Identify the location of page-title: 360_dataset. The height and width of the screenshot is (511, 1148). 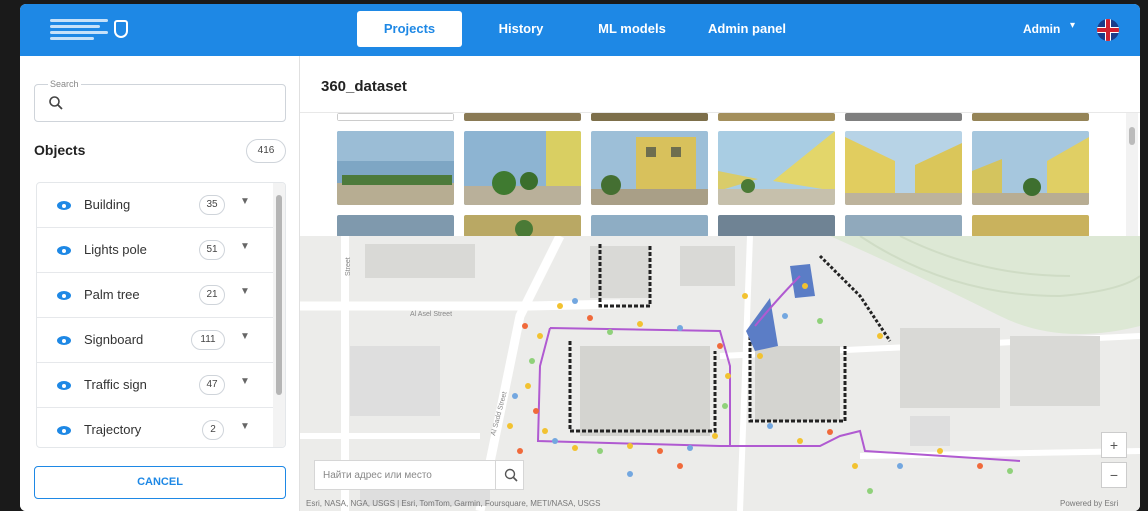
(364, 86).